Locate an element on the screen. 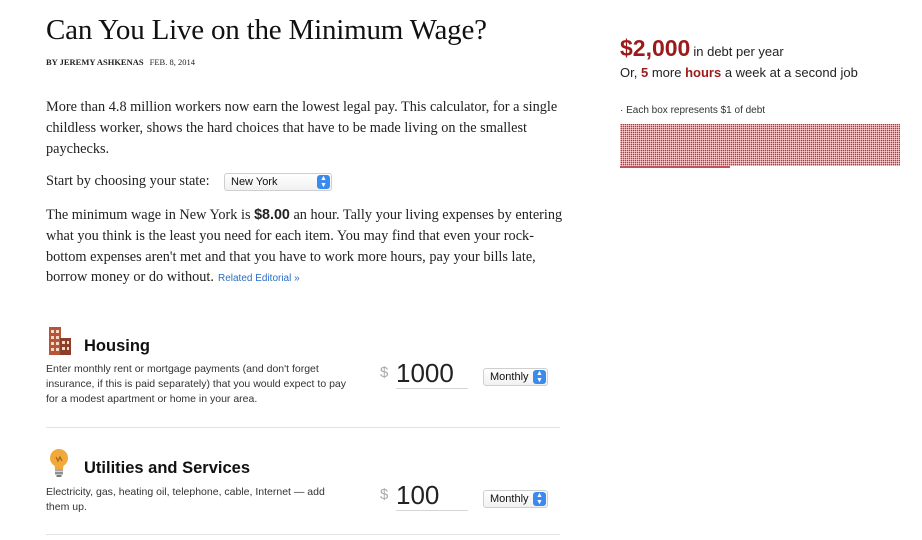 Image resolution: width=922 pixels, height=540 pixels. debt-suffix: in debt per year is located at coordinates (738, 51).